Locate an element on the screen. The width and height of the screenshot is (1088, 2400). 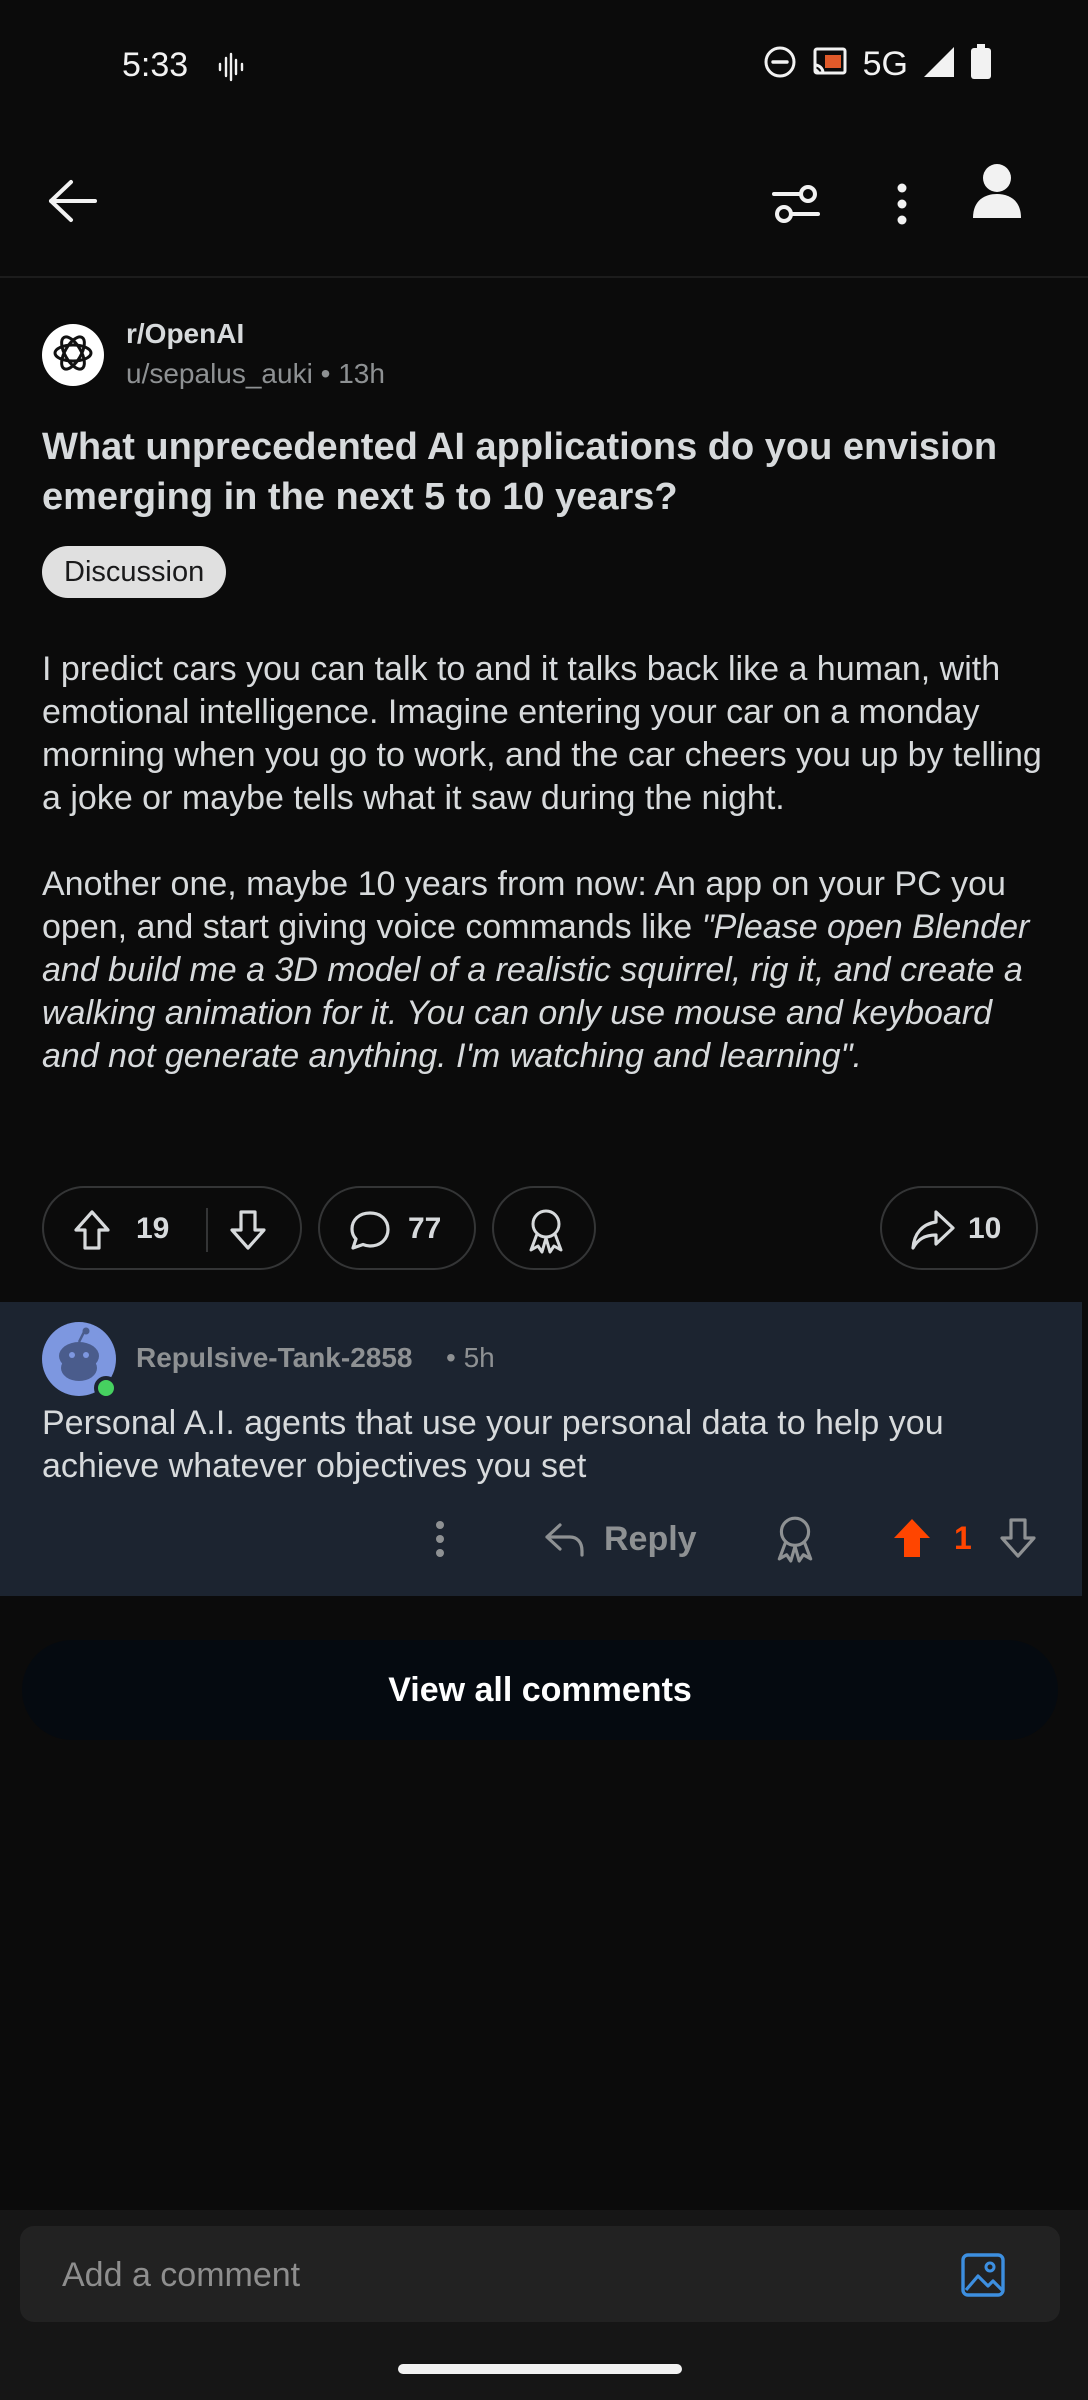
top-app-bar is located at coordinates (544, 204).